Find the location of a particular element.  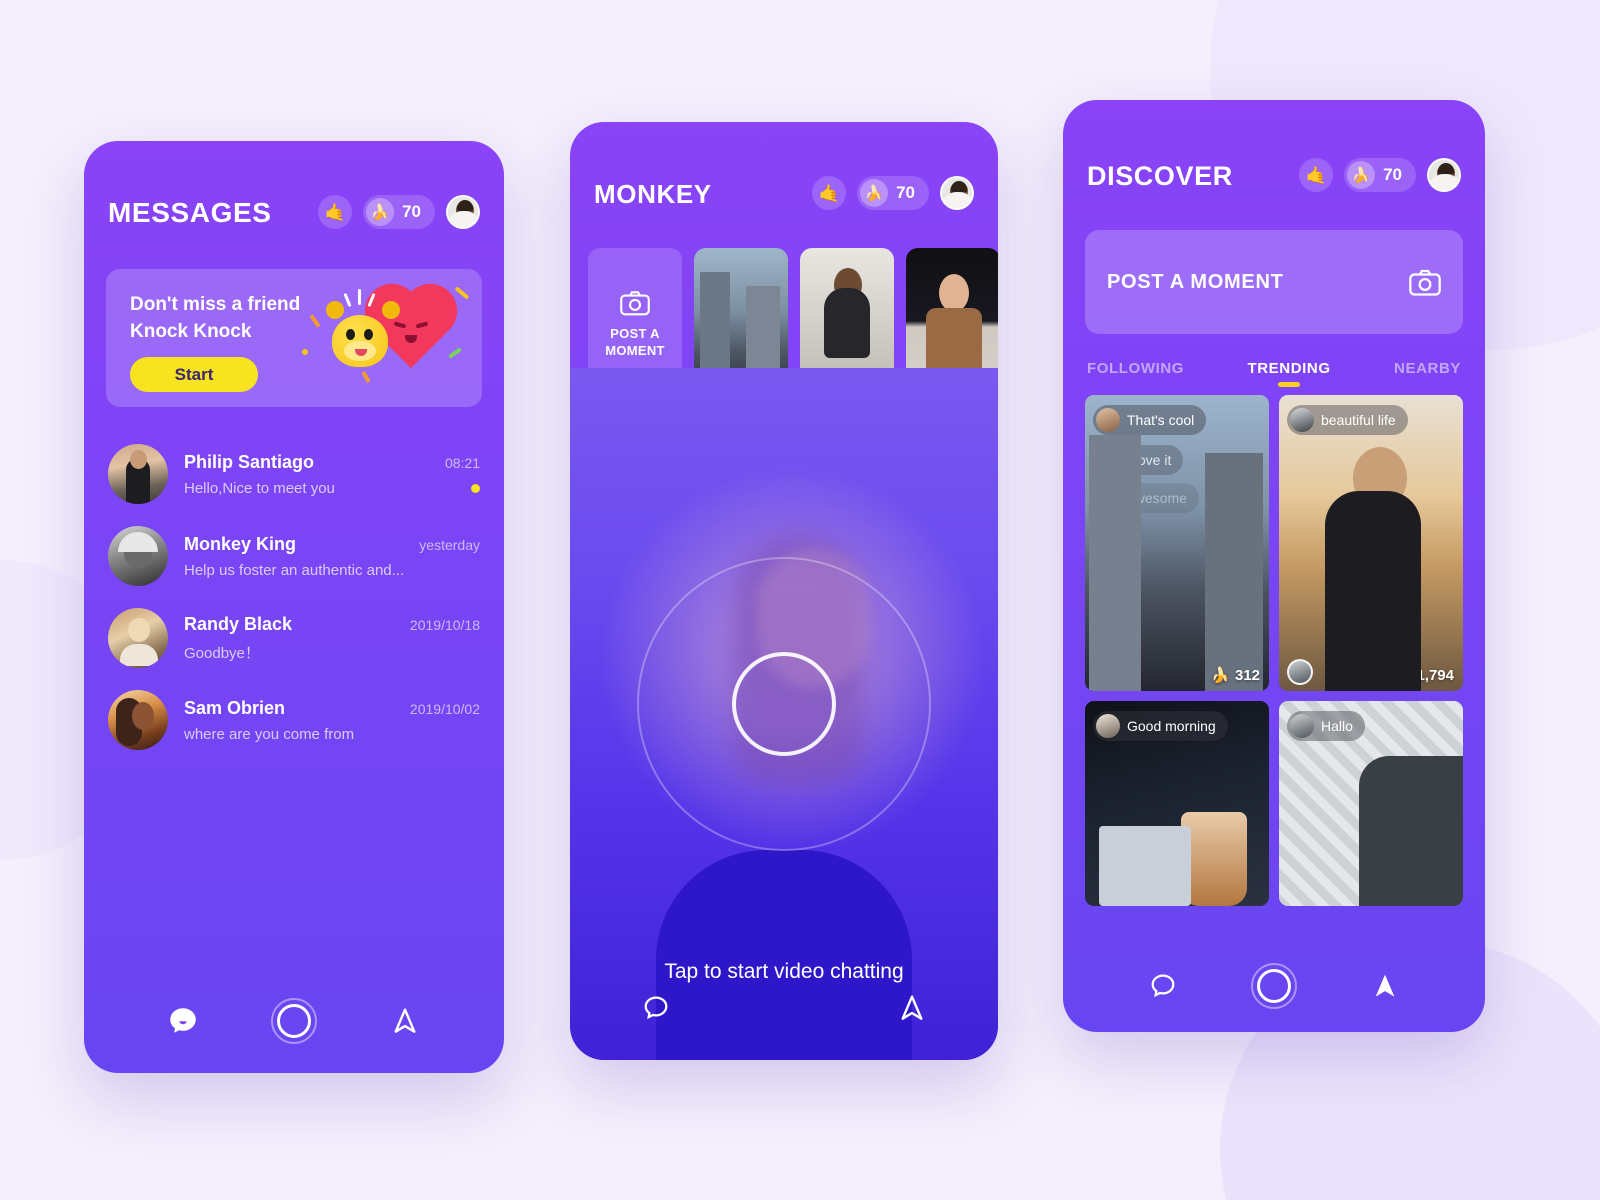

message-time: 2019/10/18 is located at coordinates (444, 624).